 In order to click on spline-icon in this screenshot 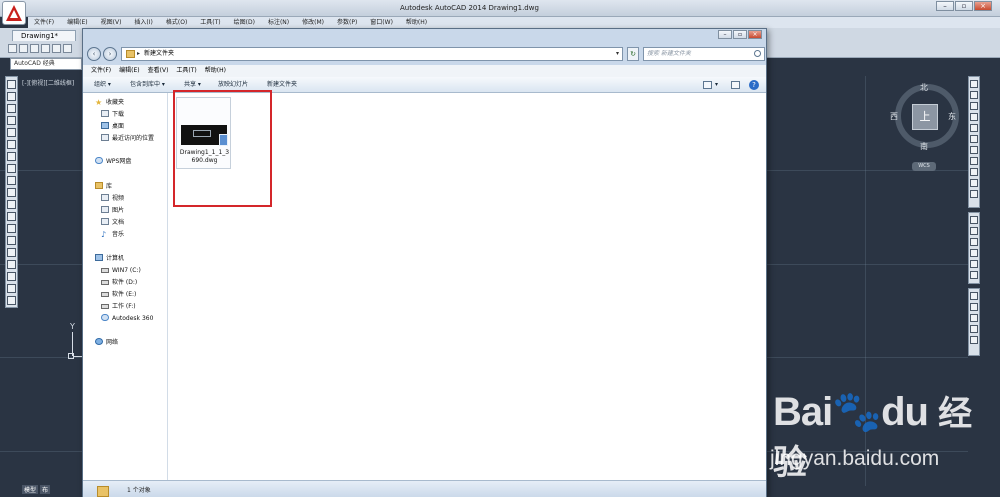, I will do `click(11, 180)`.